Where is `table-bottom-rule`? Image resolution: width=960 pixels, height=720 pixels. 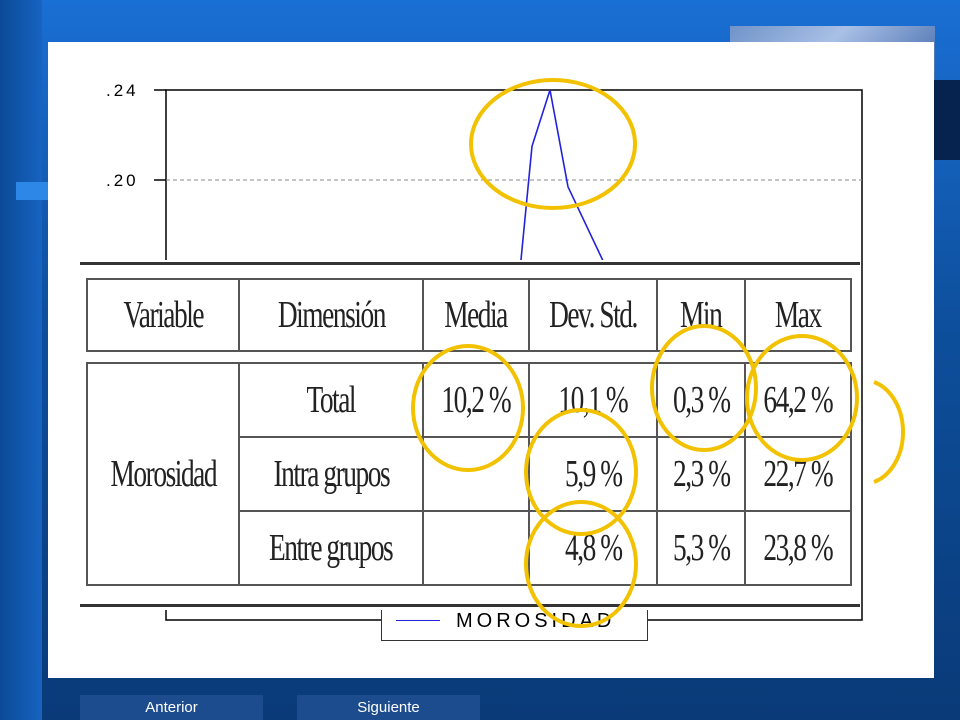 table-bottom-rule is located at coordinates (470, 605).